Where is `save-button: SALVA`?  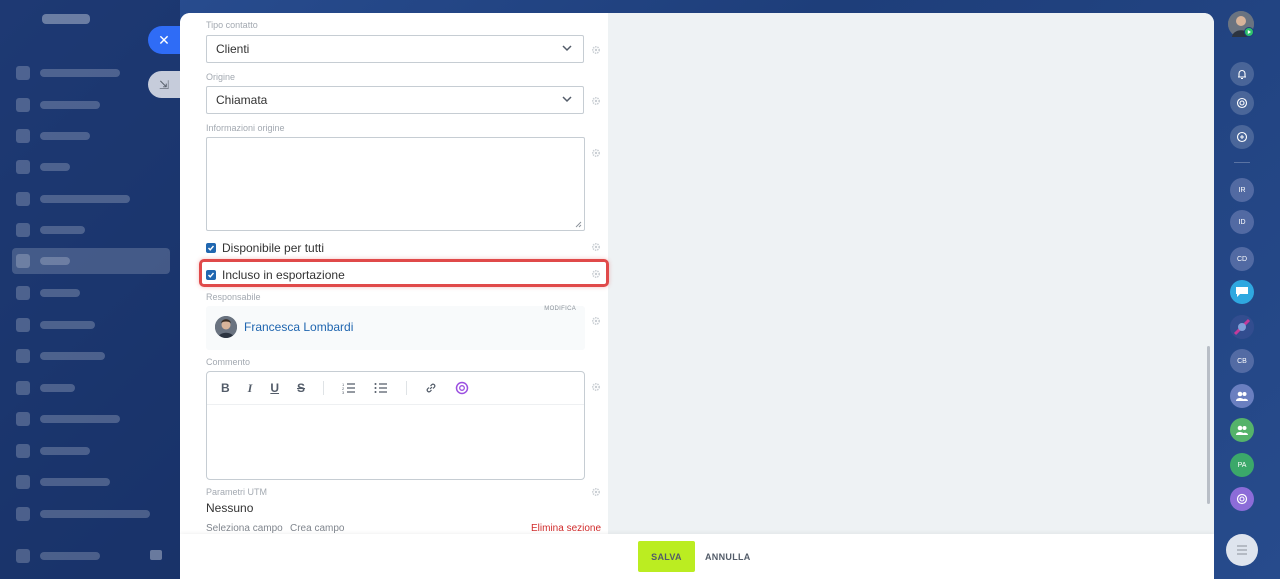
save-button: SALVA is located at coordinates (666, 556).